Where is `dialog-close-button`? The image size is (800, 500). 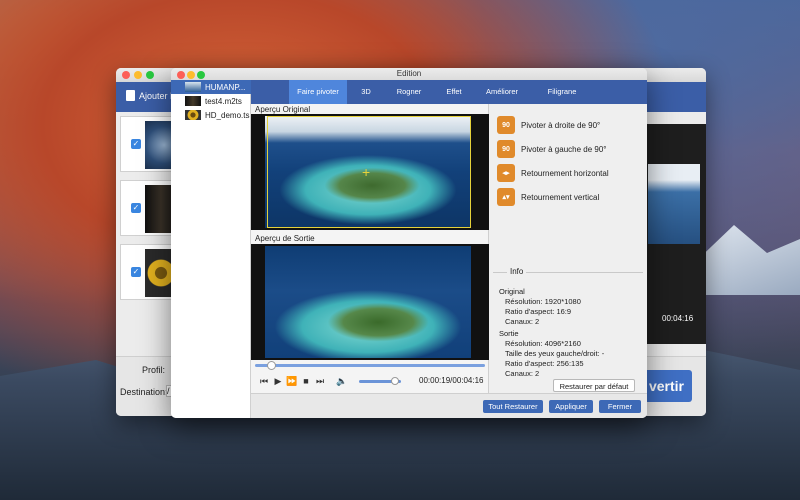 dialog-close-button is located at coordinates (181, 75).